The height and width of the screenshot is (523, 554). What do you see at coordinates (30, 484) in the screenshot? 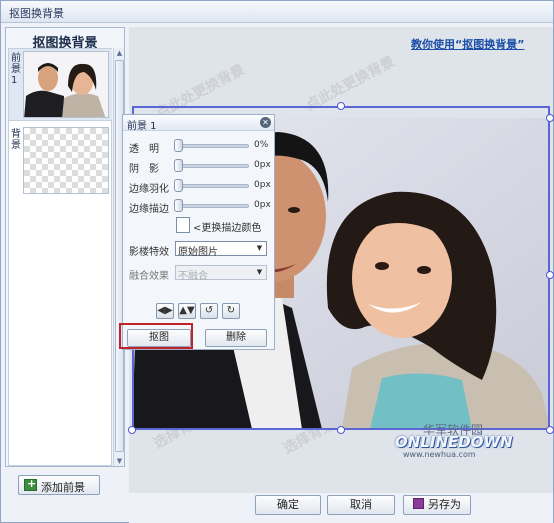
I see `add-image-icon` at bounding box center [30, 484].